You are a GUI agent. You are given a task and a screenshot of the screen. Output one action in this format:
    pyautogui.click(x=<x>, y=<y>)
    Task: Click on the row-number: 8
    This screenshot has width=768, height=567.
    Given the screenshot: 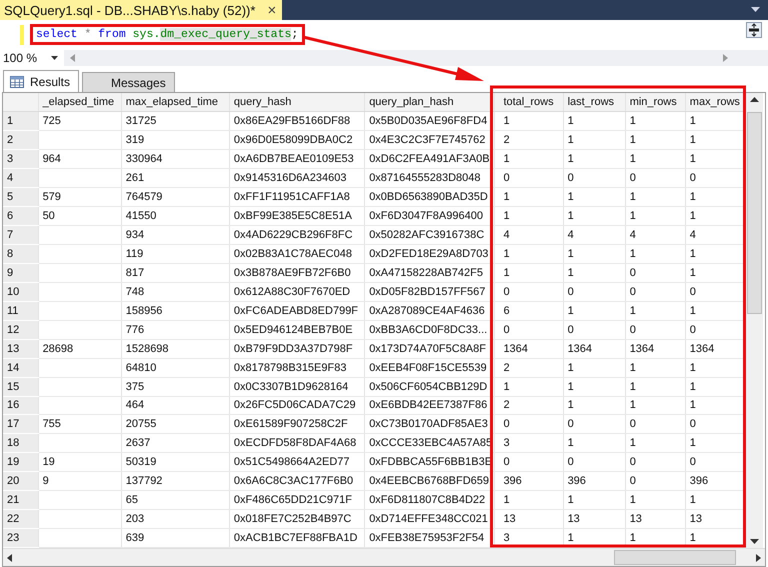 What is the action you would take?
    pyautogui.click(x=20, y=254)
    